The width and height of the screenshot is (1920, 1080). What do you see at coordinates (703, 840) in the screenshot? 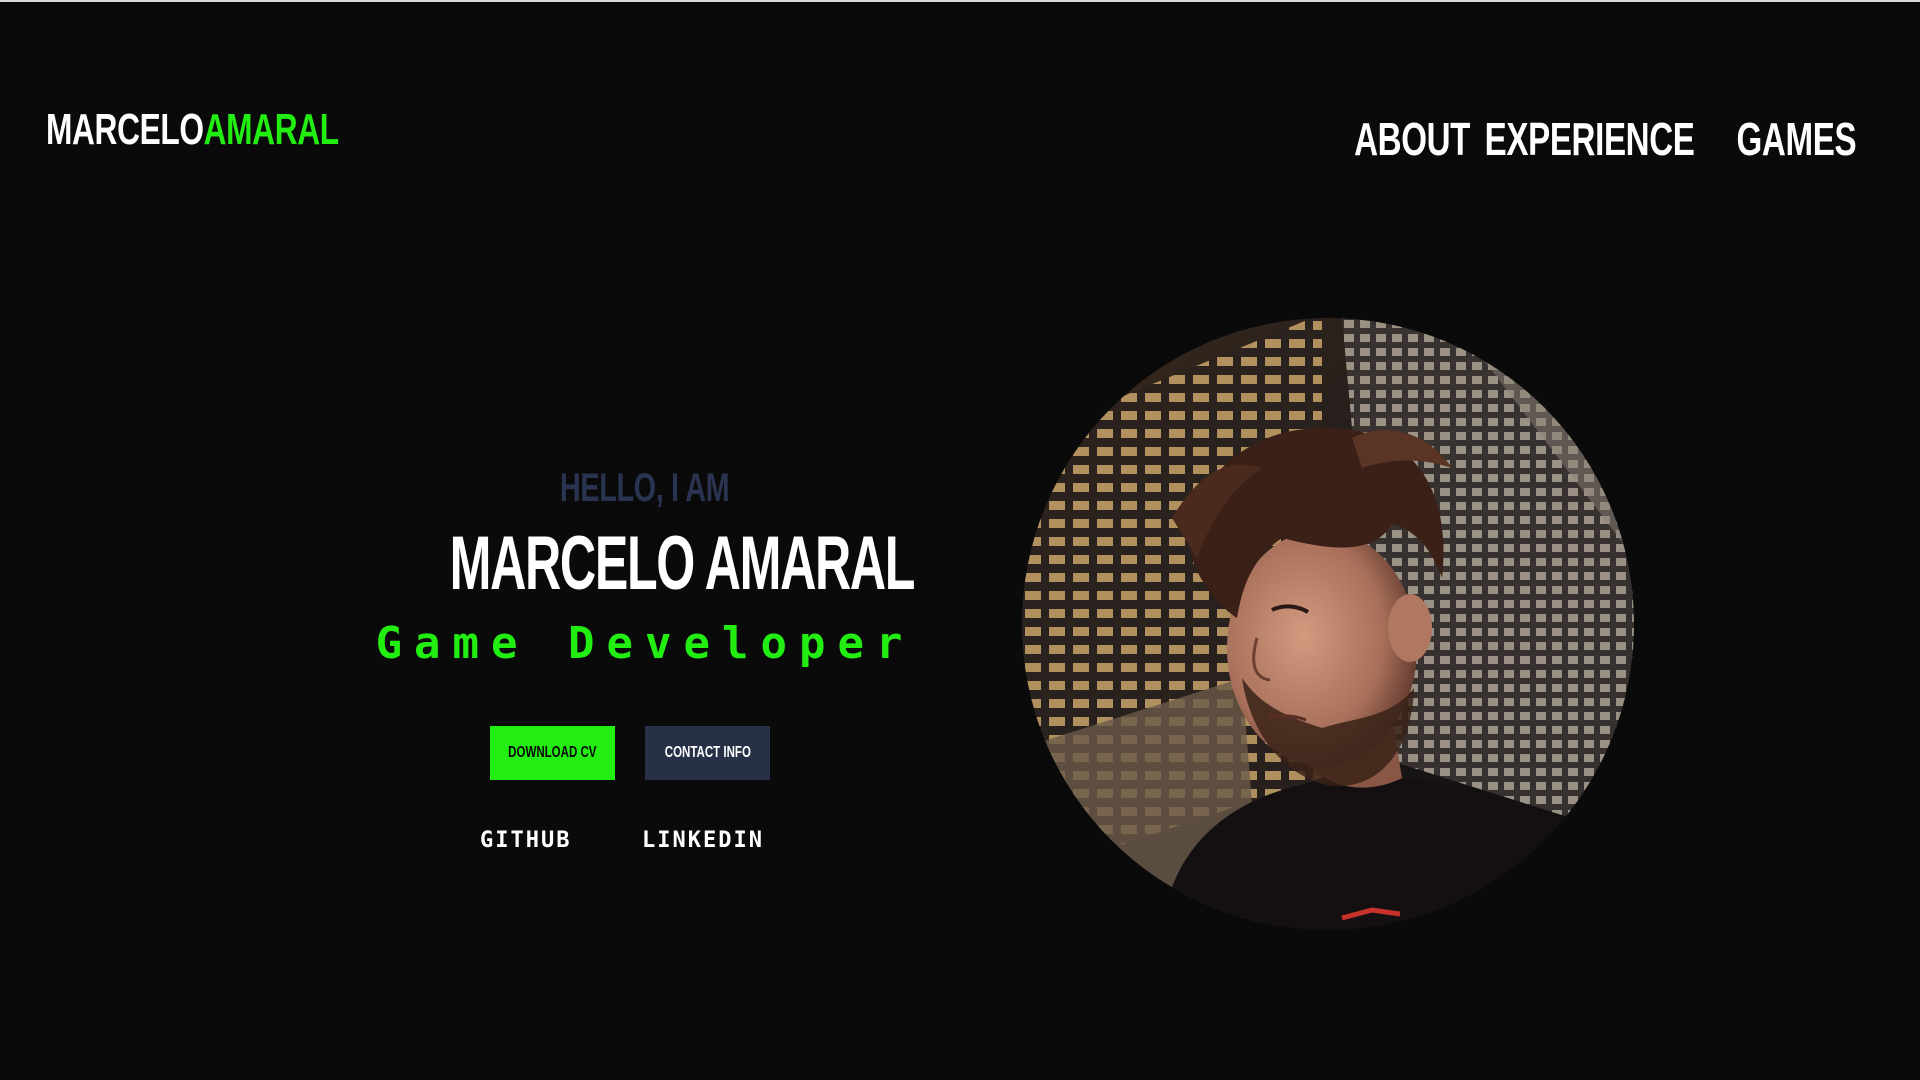
I see `linkedin-link: LINKEDIN` at bounding box center [703, 840].